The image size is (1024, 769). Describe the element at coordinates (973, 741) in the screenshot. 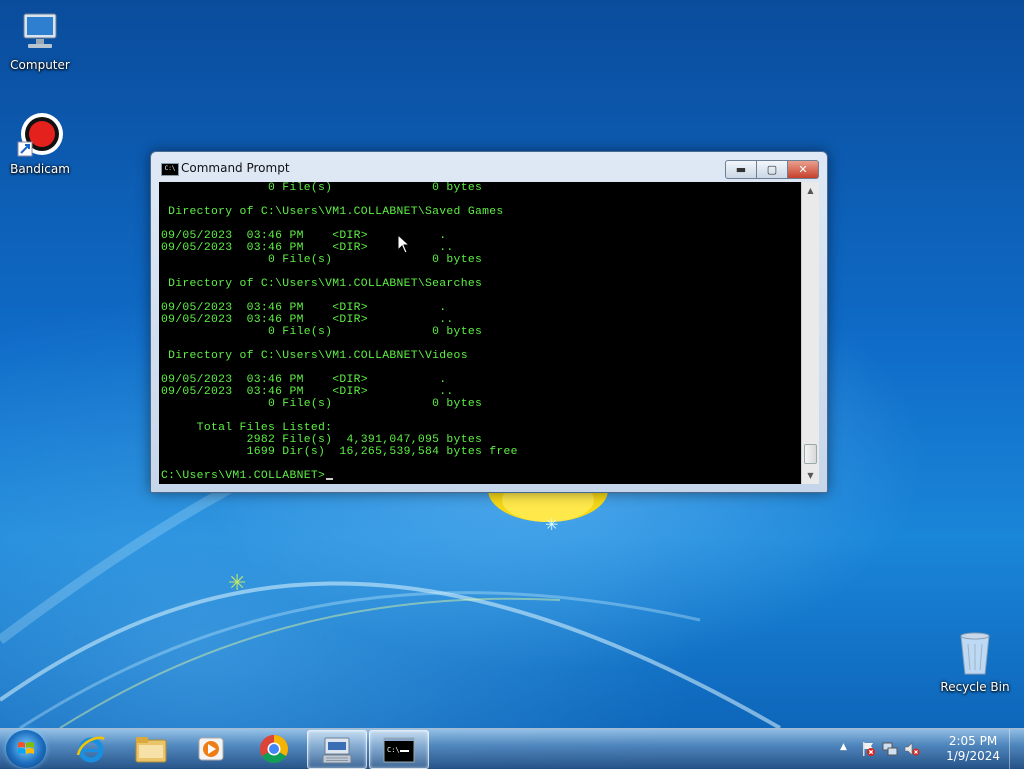

I see `clock-time: 2:05 PM` at that location.